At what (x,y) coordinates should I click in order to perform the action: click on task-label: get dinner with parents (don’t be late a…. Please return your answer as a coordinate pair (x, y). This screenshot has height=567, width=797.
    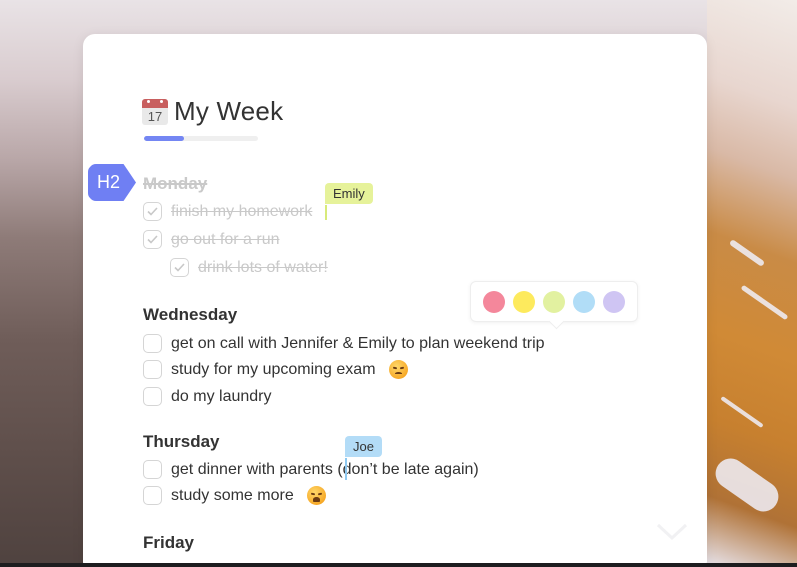
    Looking at the image, I should click on (325, 470).